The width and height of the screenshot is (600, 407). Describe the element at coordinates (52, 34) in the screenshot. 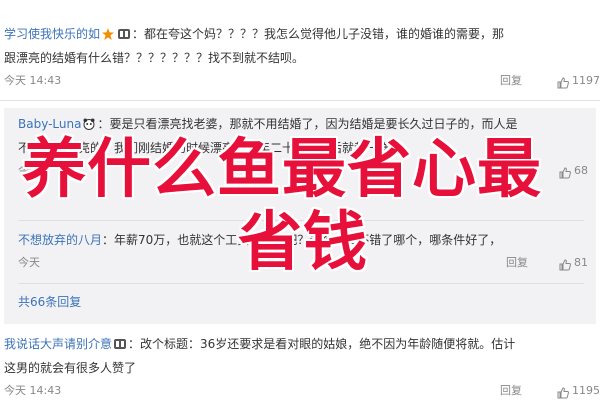

I see `comment-1-username: 学习使我快乐的如` at that location.